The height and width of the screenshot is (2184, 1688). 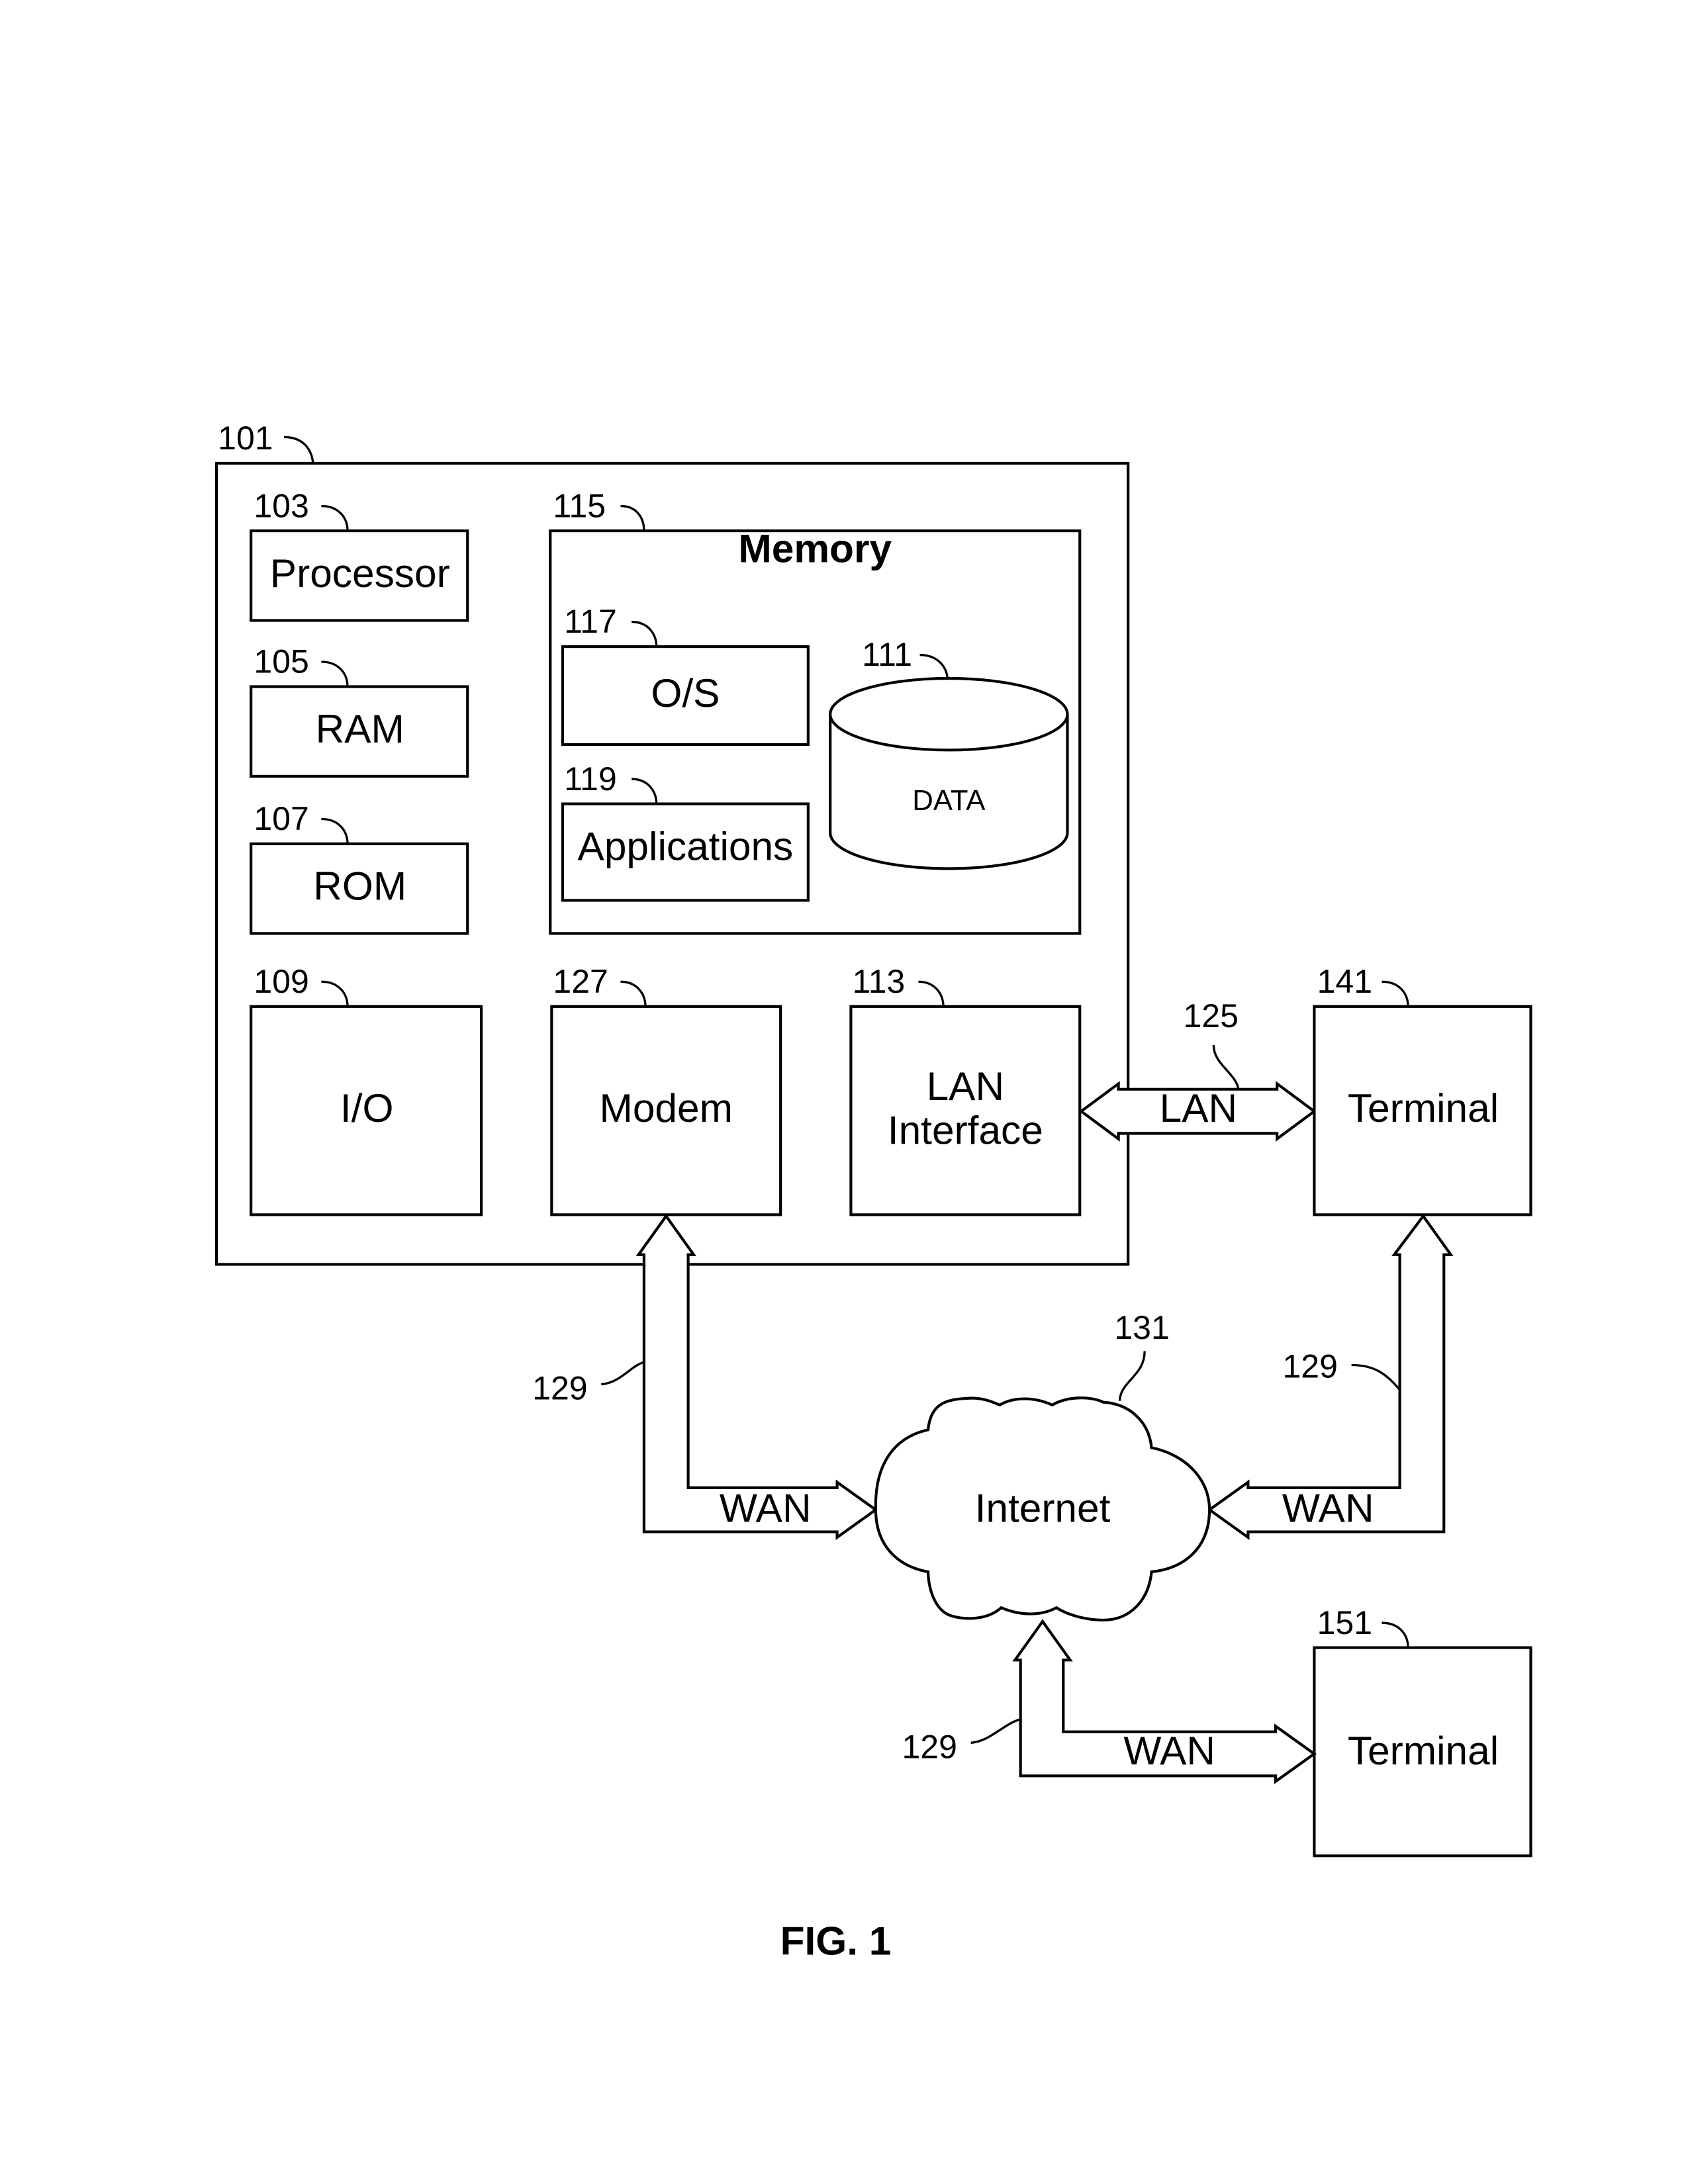 What do you see at coordinates (245, 439) in the screenshot?
I see `ref-101: 101` at bounding box center [245, 439].